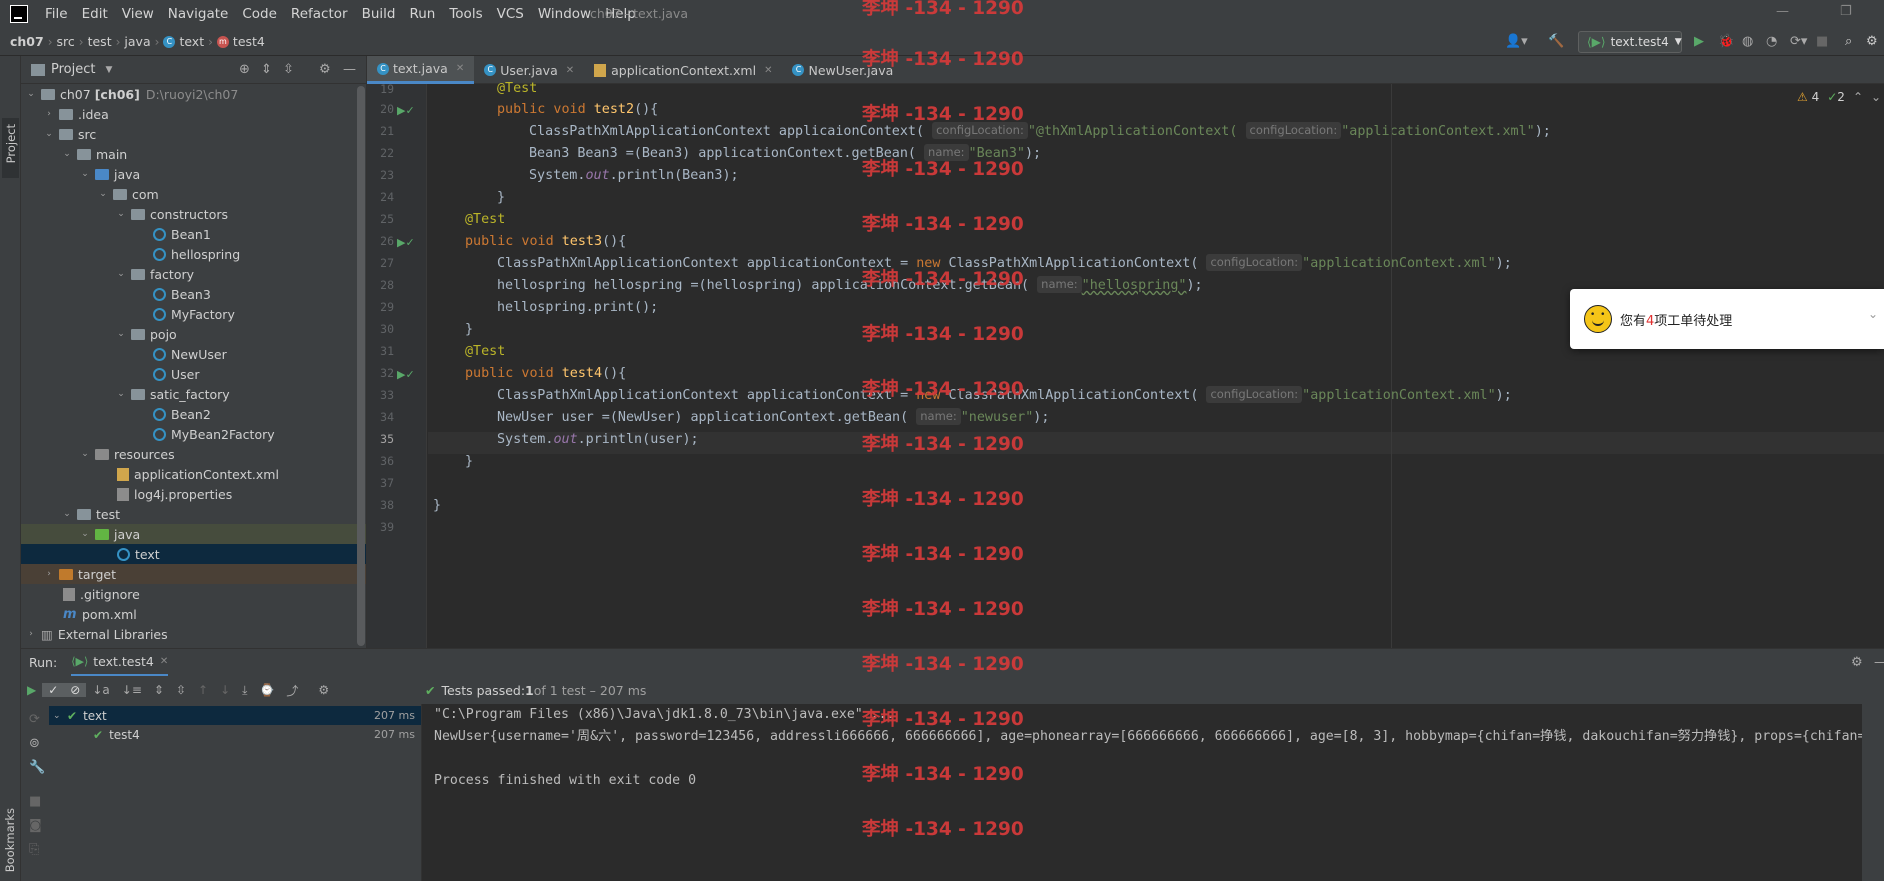 The image size is (1884, 881). Describe the element at coordinates (1822, 41) in the screenshot. I see `stop-icon: ■` at that location.